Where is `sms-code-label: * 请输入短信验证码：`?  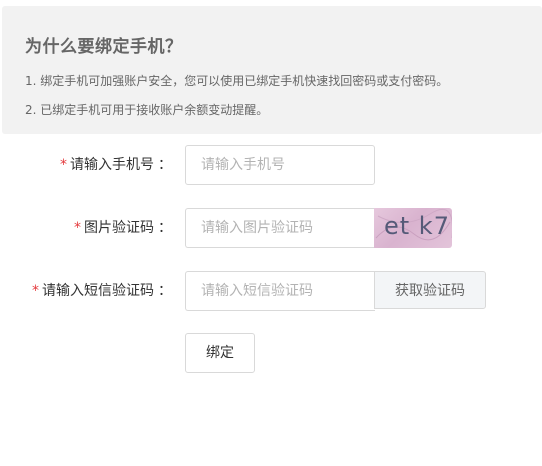 sms-code-label: * 请输入短信验证码： is located at coordinates (102, 291).